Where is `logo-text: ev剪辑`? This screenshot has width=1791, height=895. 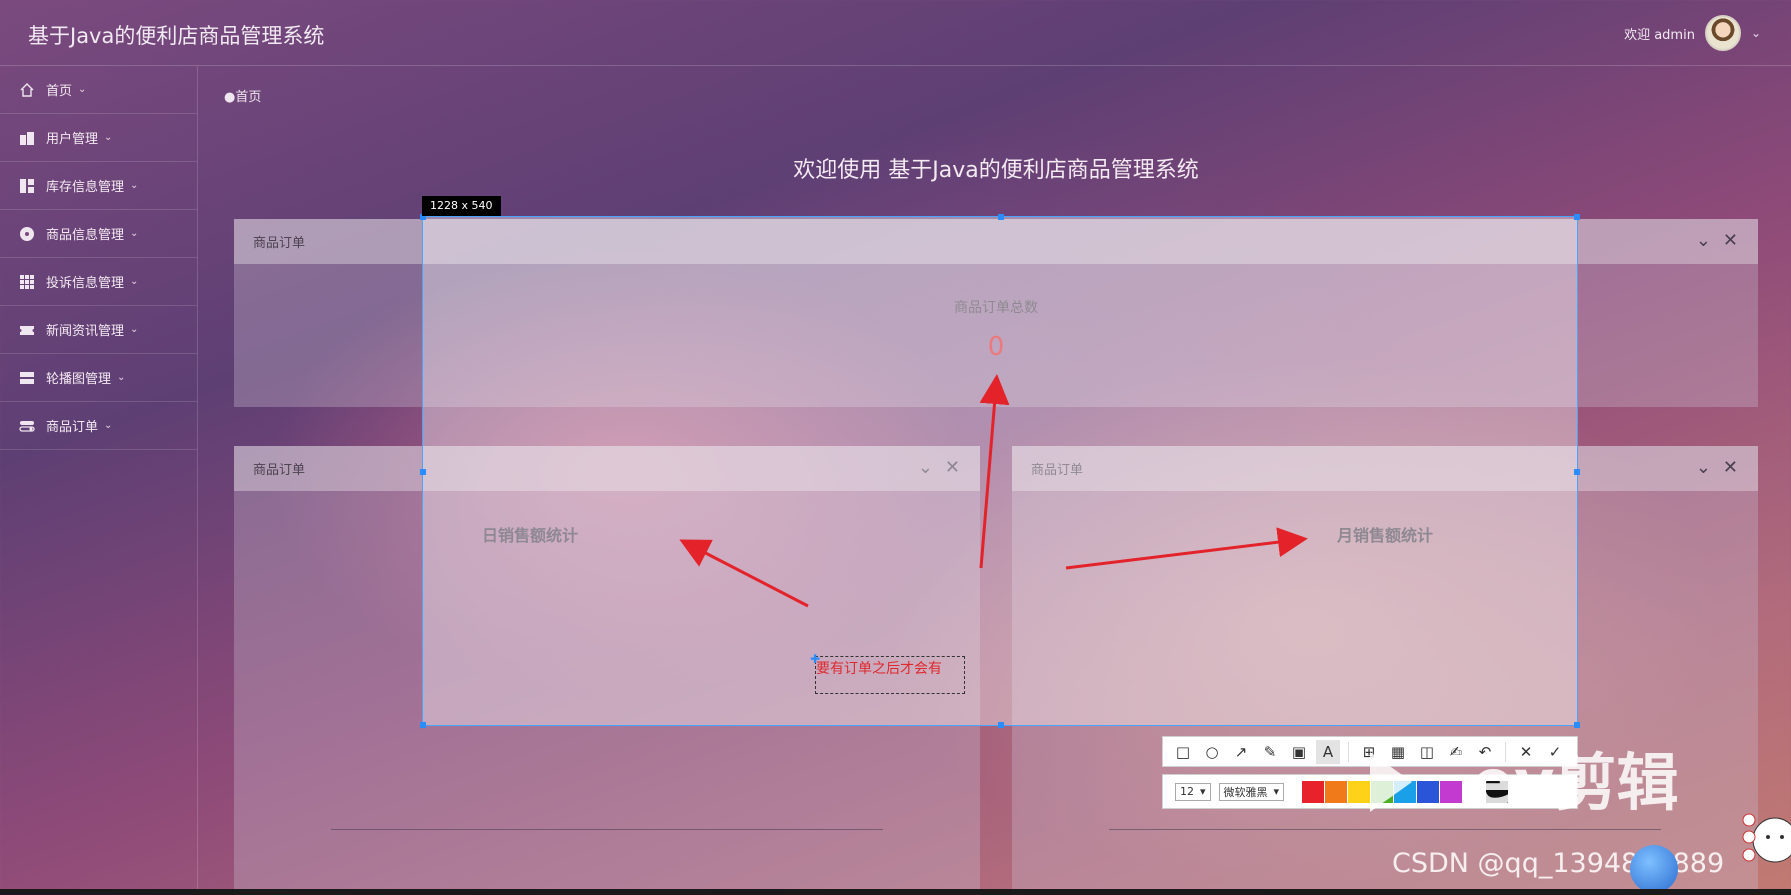 logo-text: ev剪辑 is located at coordinates (1575, 782).